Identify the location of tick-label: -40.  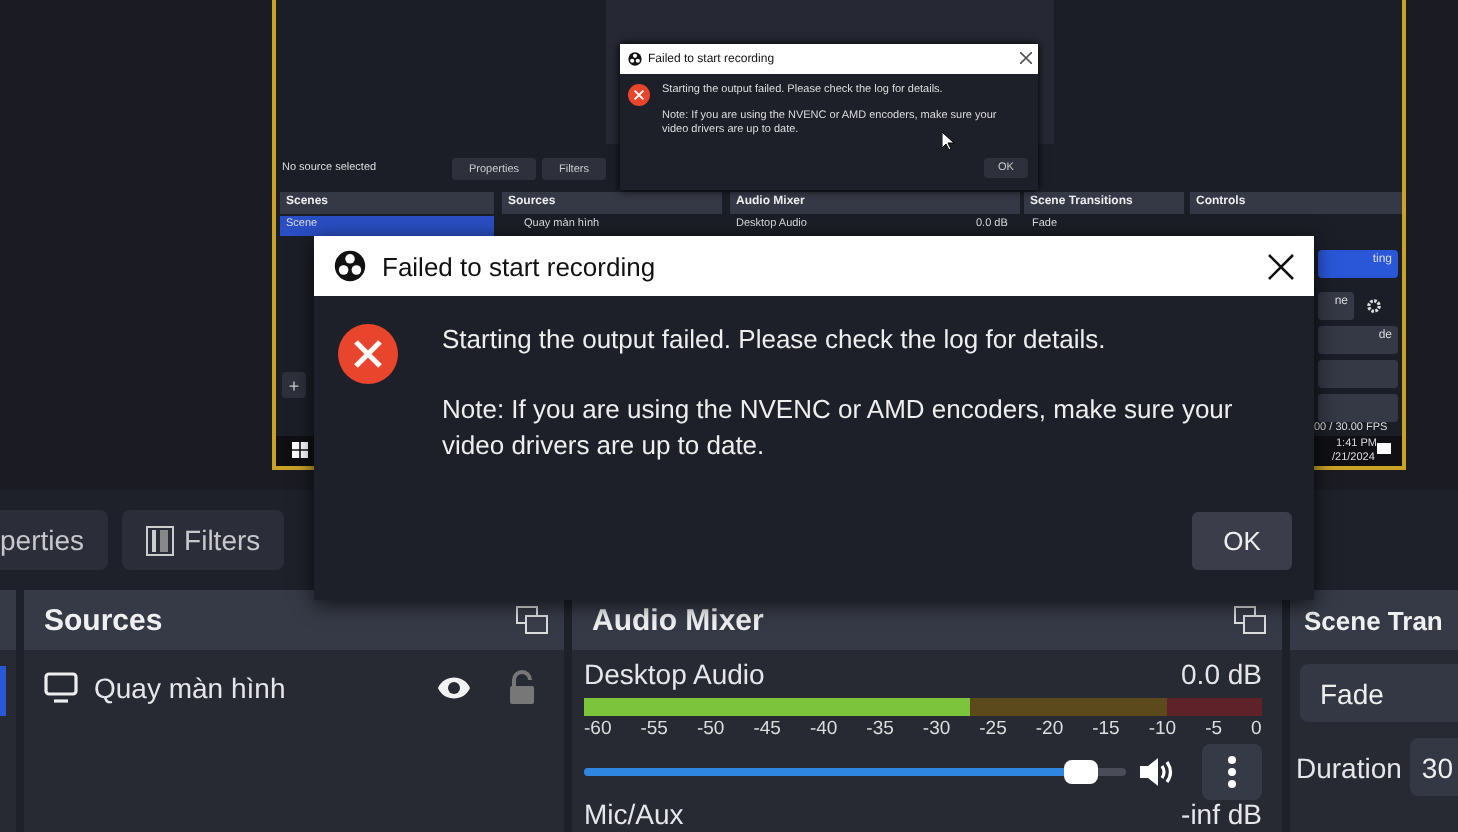
(823, 729).